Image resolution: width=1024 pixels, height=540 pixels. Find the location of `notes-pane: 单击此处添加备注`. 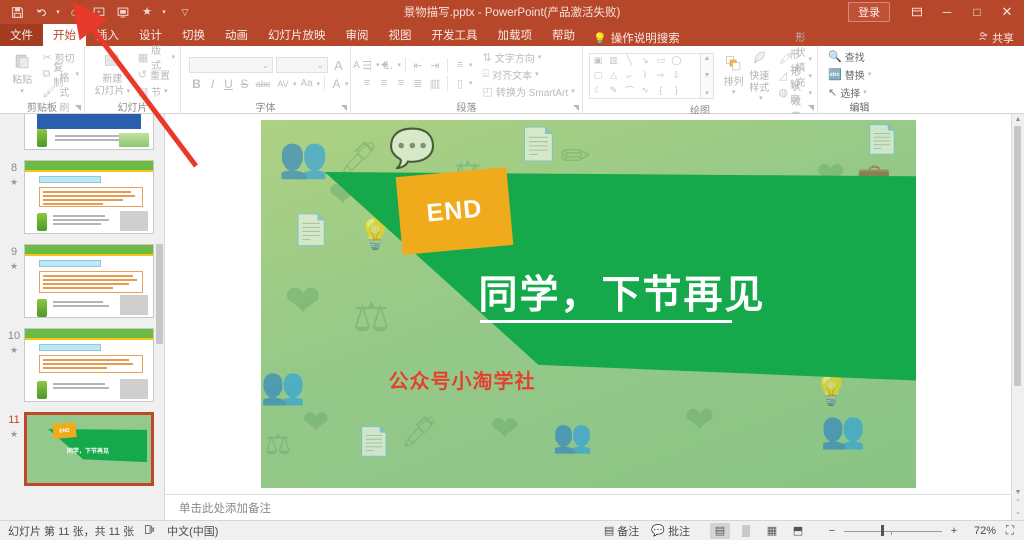

notes-pane: 单击此处添加备注 is located at coordinates (588, 507).